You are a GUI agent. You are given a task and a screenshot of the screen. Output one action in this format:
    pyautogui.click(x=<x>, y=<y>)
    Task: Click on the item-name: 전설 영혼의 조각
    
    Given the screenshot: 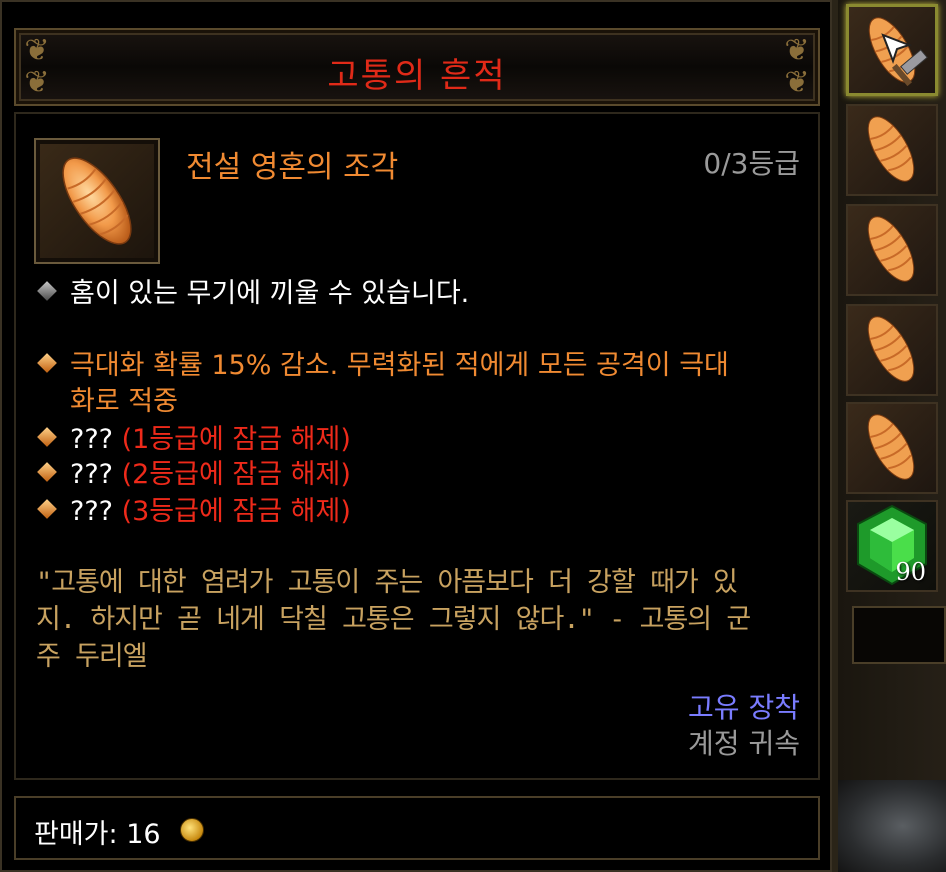 What is the action you would take?
    pyautogui.click(x=292, y=167)
    